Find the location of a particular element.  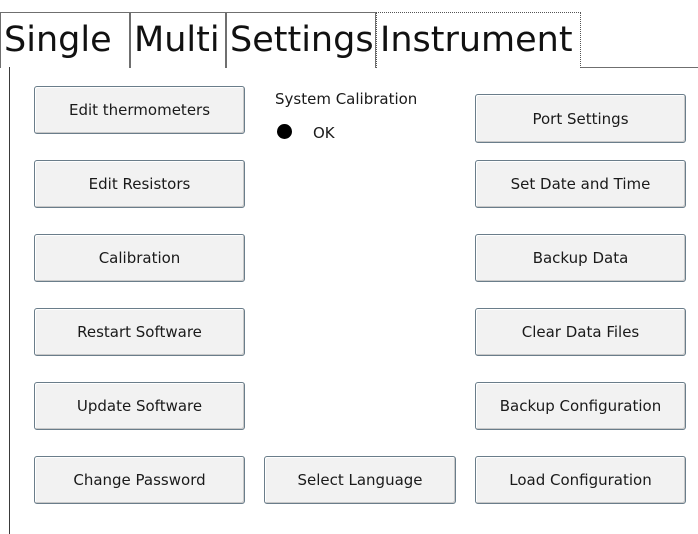

load-configuration-button: Load Configuration is located at coordinates (580, 480).